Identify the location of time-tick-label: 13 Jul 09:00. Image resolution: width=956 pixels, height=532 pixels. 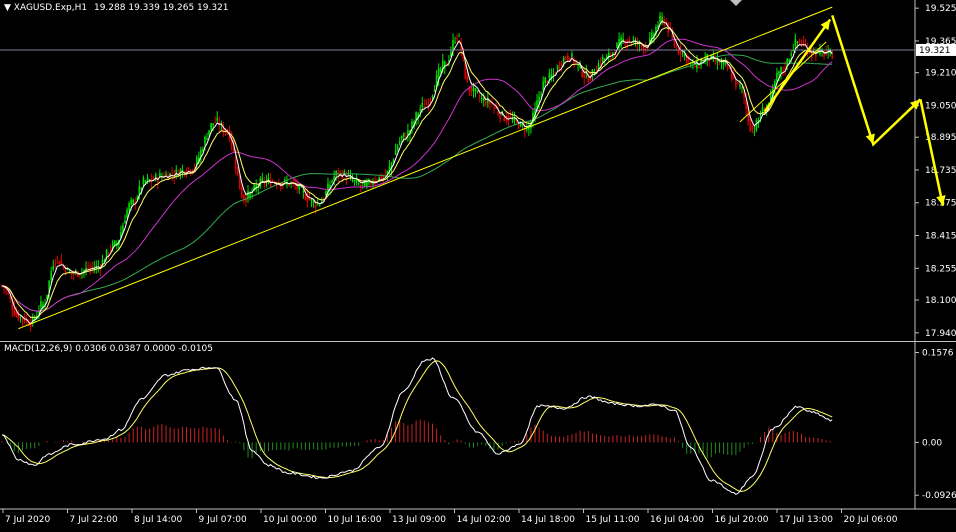
(419, 520).